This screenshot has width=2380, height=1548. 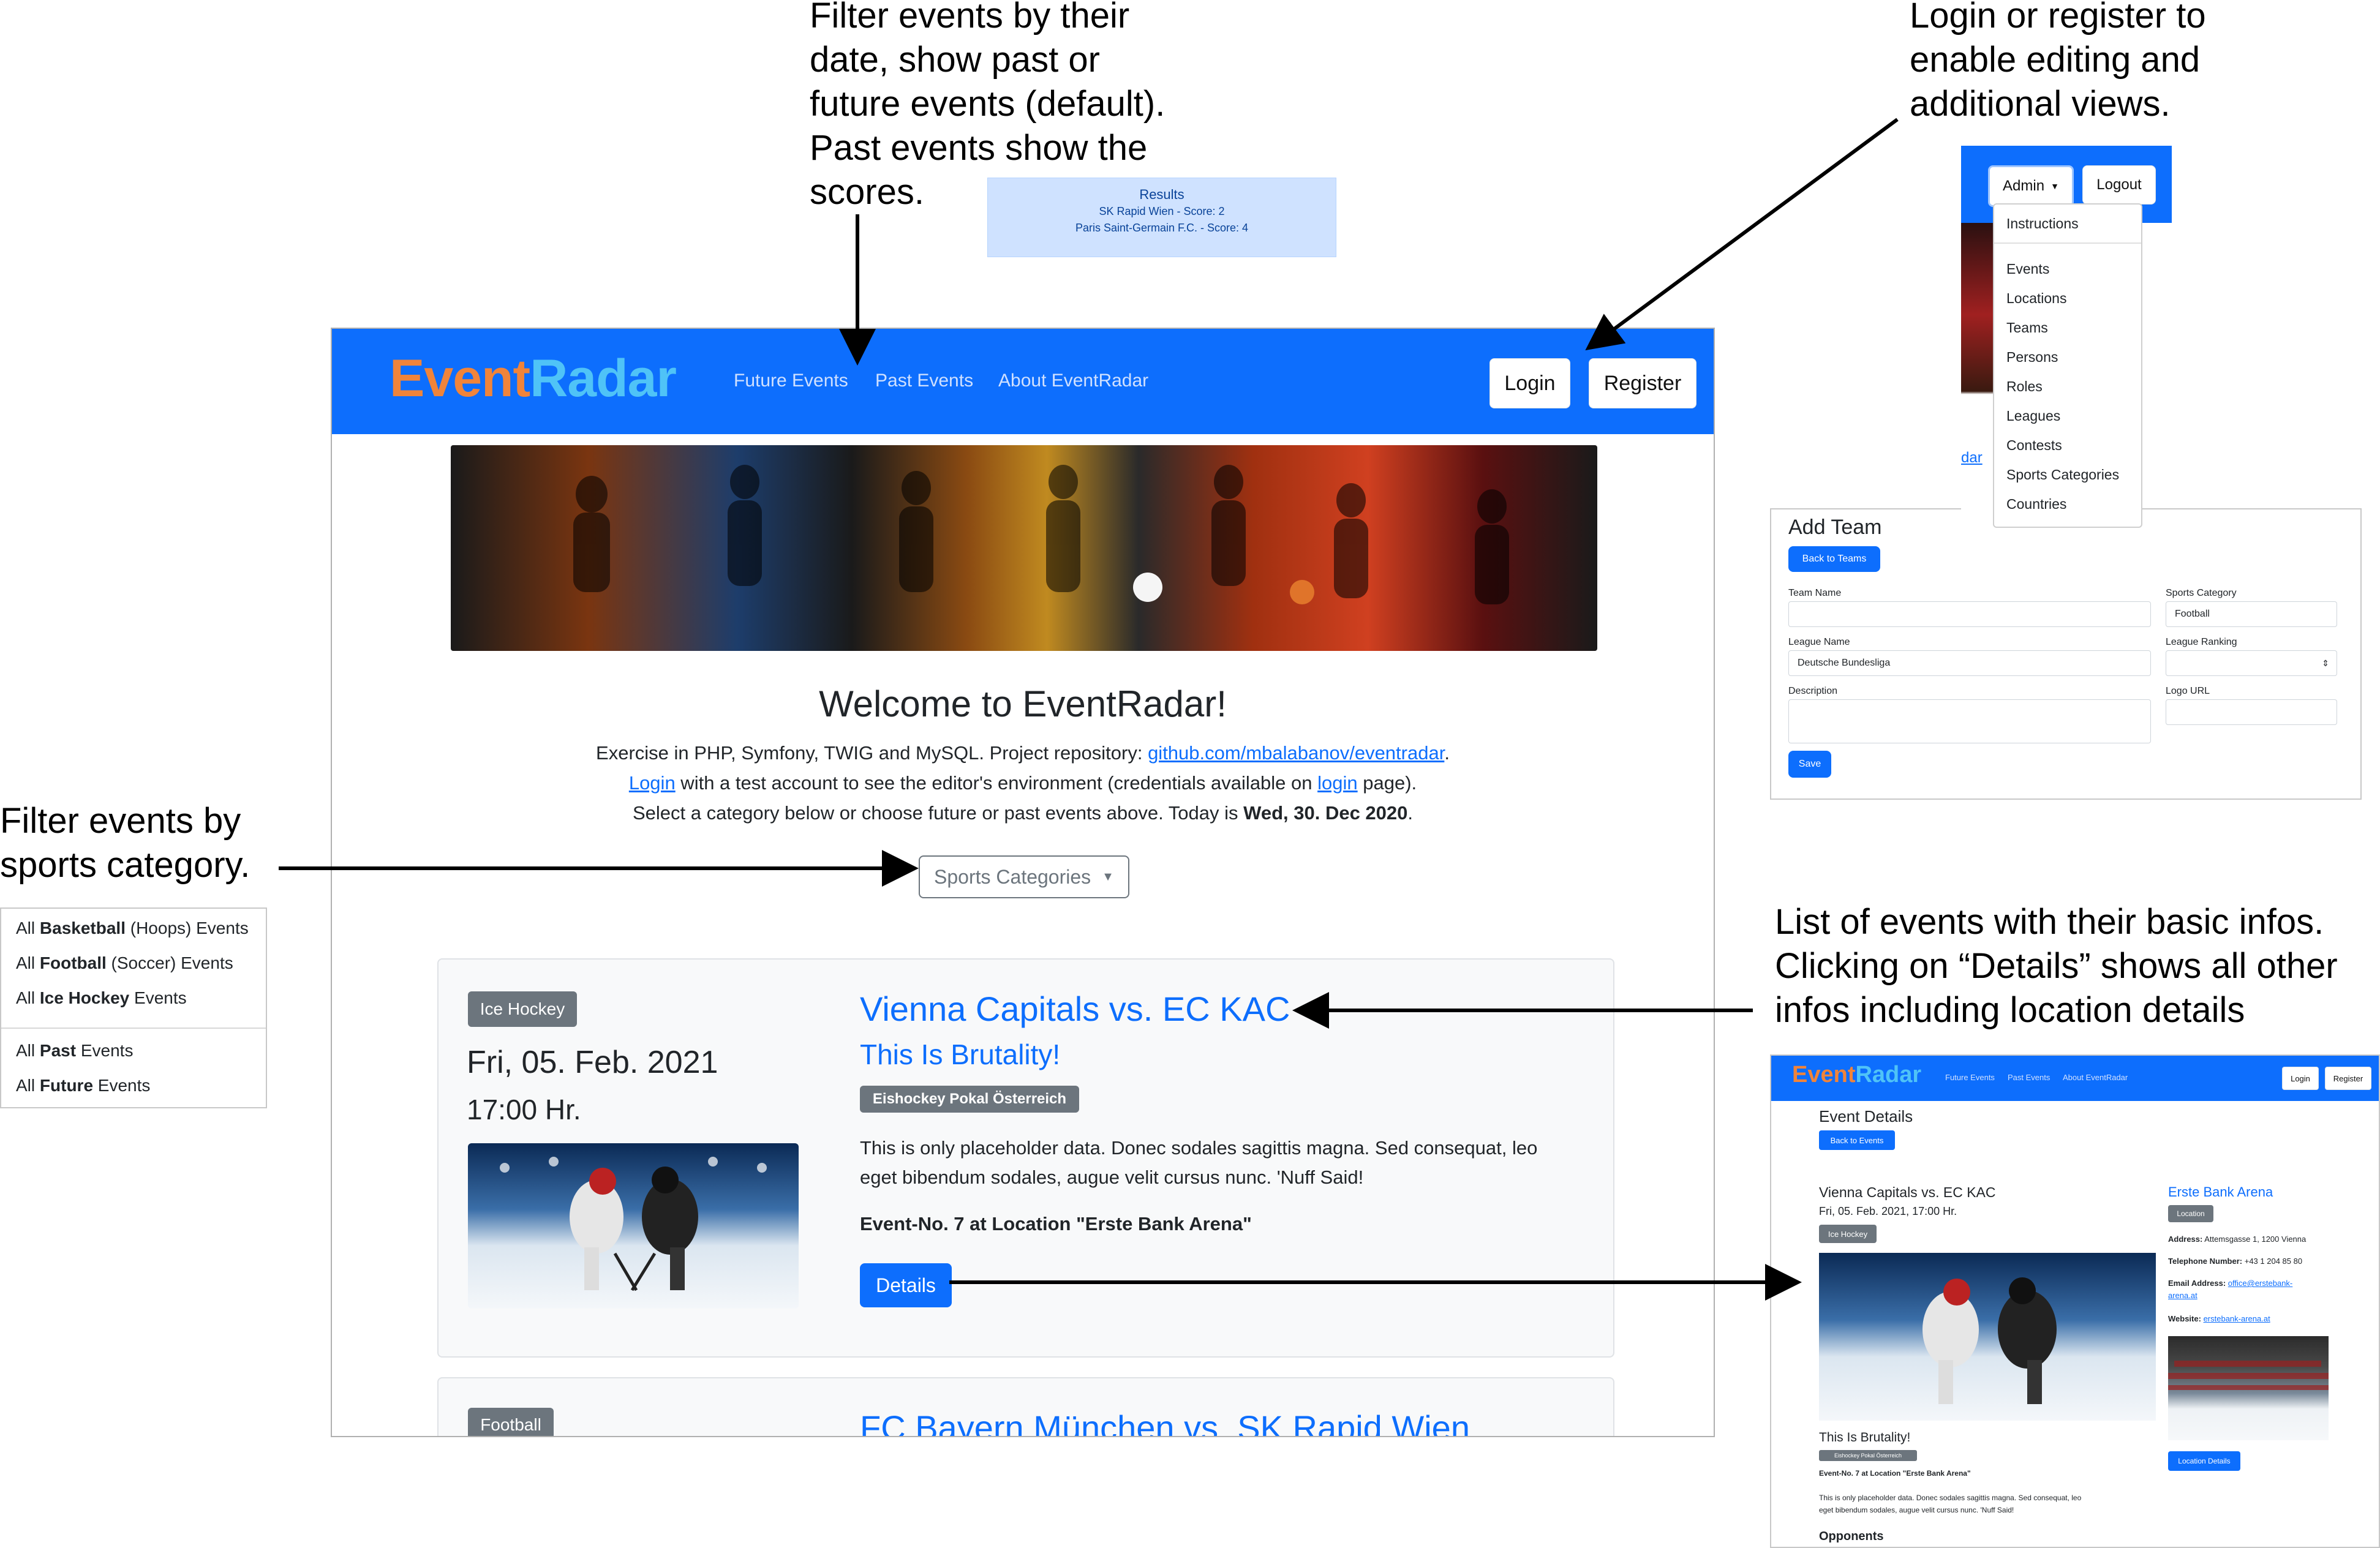 What do you see at coordinates (633, 1224) in the screenshot?
I see `hockey-players-illustration` at bounding box center [633, 1224].